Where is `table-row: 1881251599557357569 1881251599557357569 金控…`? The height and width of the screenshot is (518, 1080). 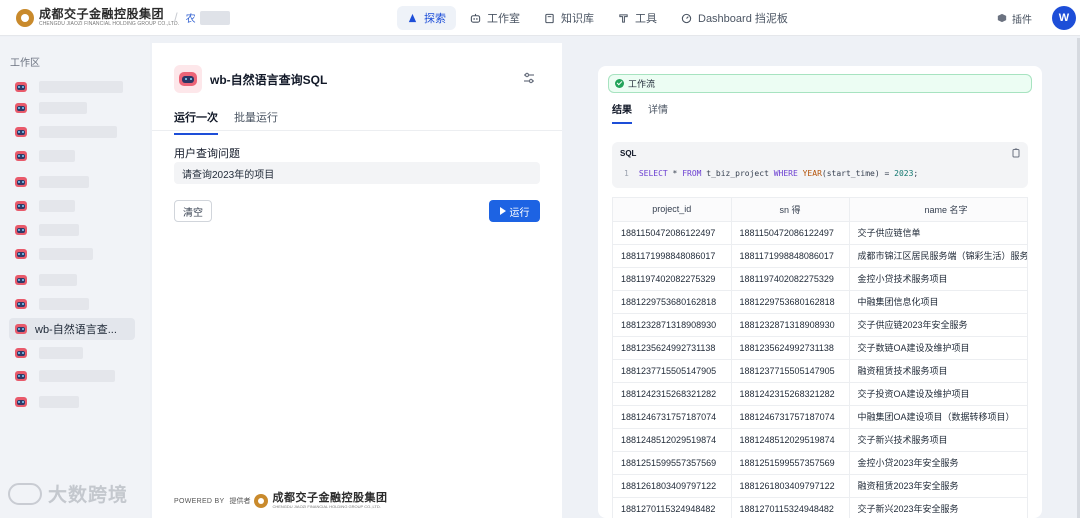
table-row: 1881251599557357569 1881251599557357569 金控… is located at coordinates (820, 463).